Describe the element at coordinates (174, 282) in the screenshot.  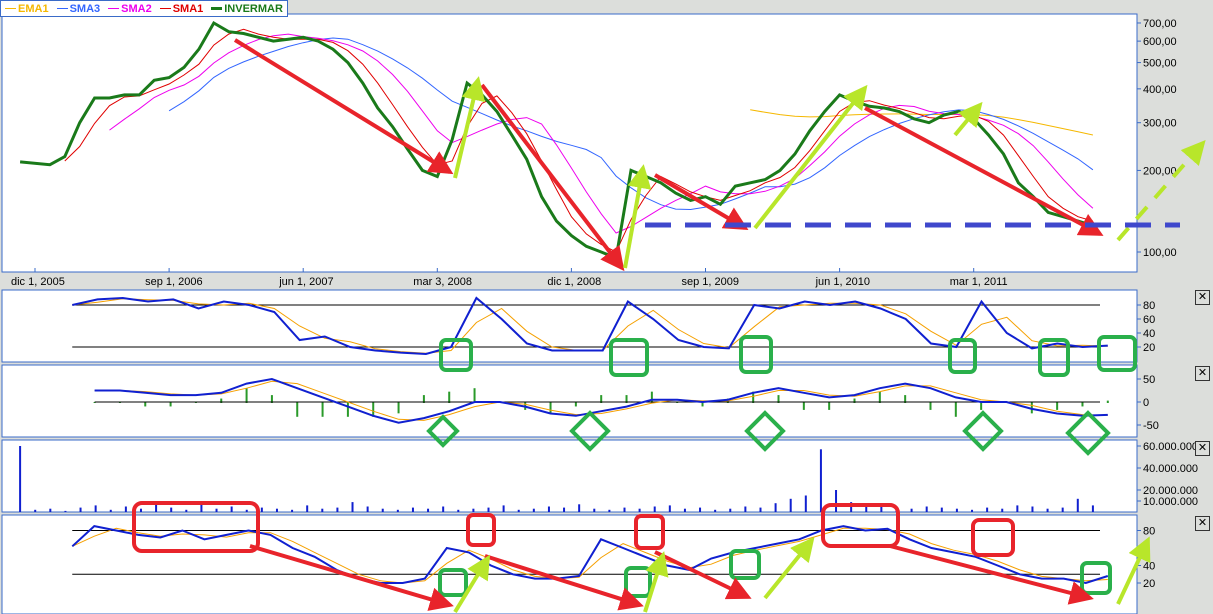
I see `x-tick-label: sep 1, 2006` at that location.